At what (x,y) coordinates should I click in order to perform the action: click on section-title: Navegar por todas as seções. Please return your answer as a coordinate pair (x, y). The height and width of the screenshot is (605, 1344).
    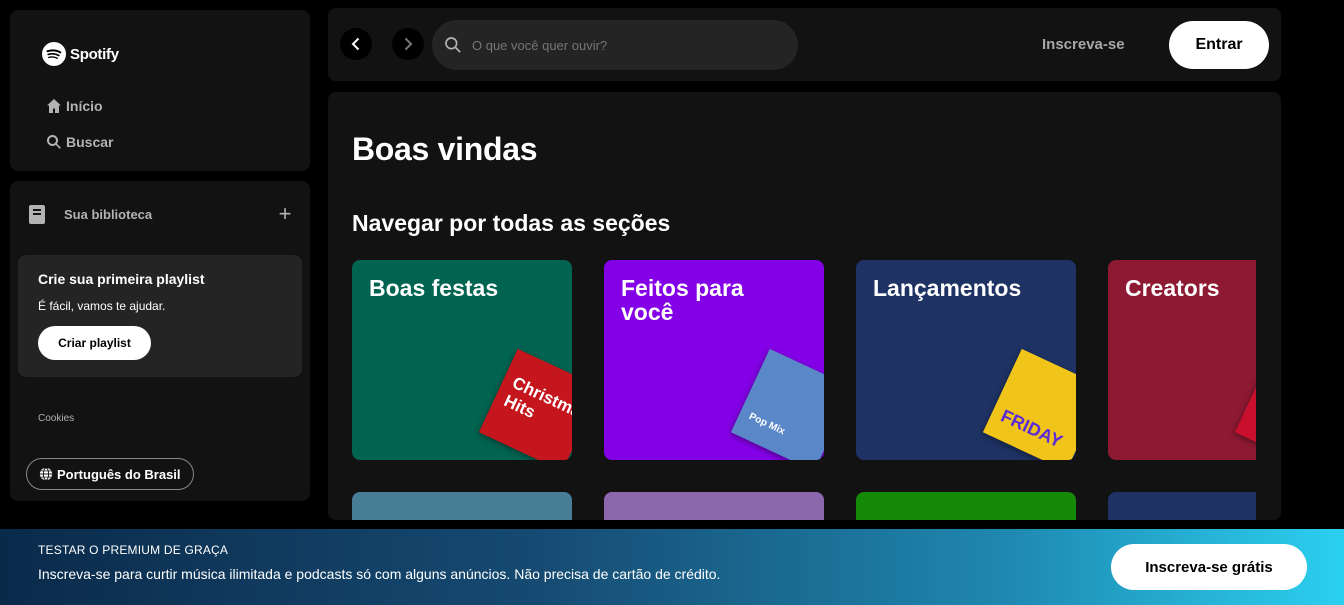
    Looking at the image, I should click on (511, 223).